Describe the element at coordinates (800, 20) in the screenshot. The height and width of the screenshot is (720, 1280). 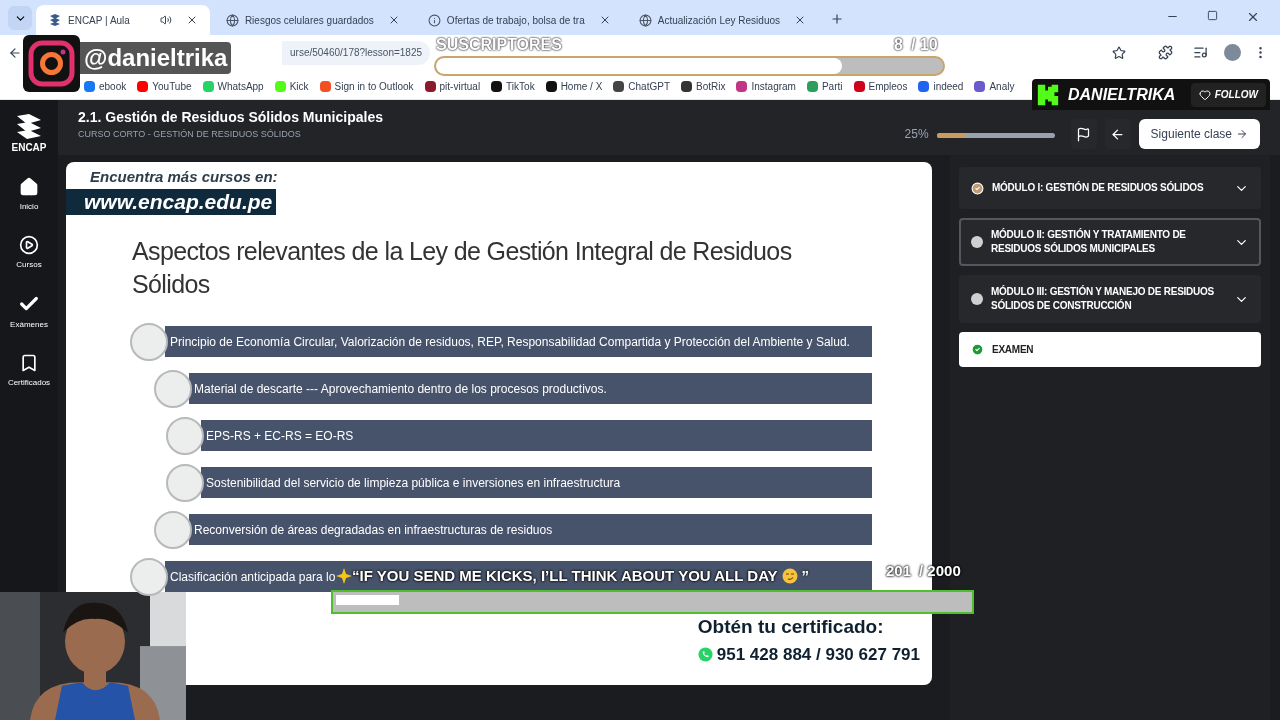
I see `close-icon` at that location.